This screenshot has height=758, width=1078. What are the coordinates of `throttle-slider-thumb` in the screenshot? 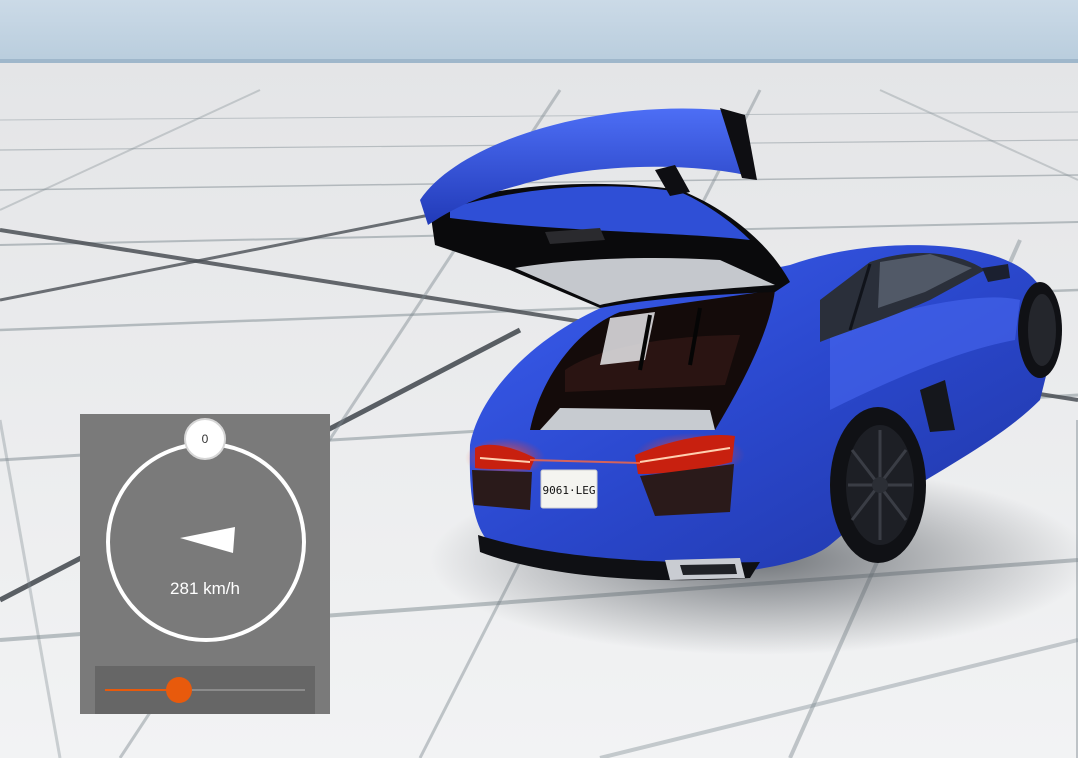 It's located at (179, 690).